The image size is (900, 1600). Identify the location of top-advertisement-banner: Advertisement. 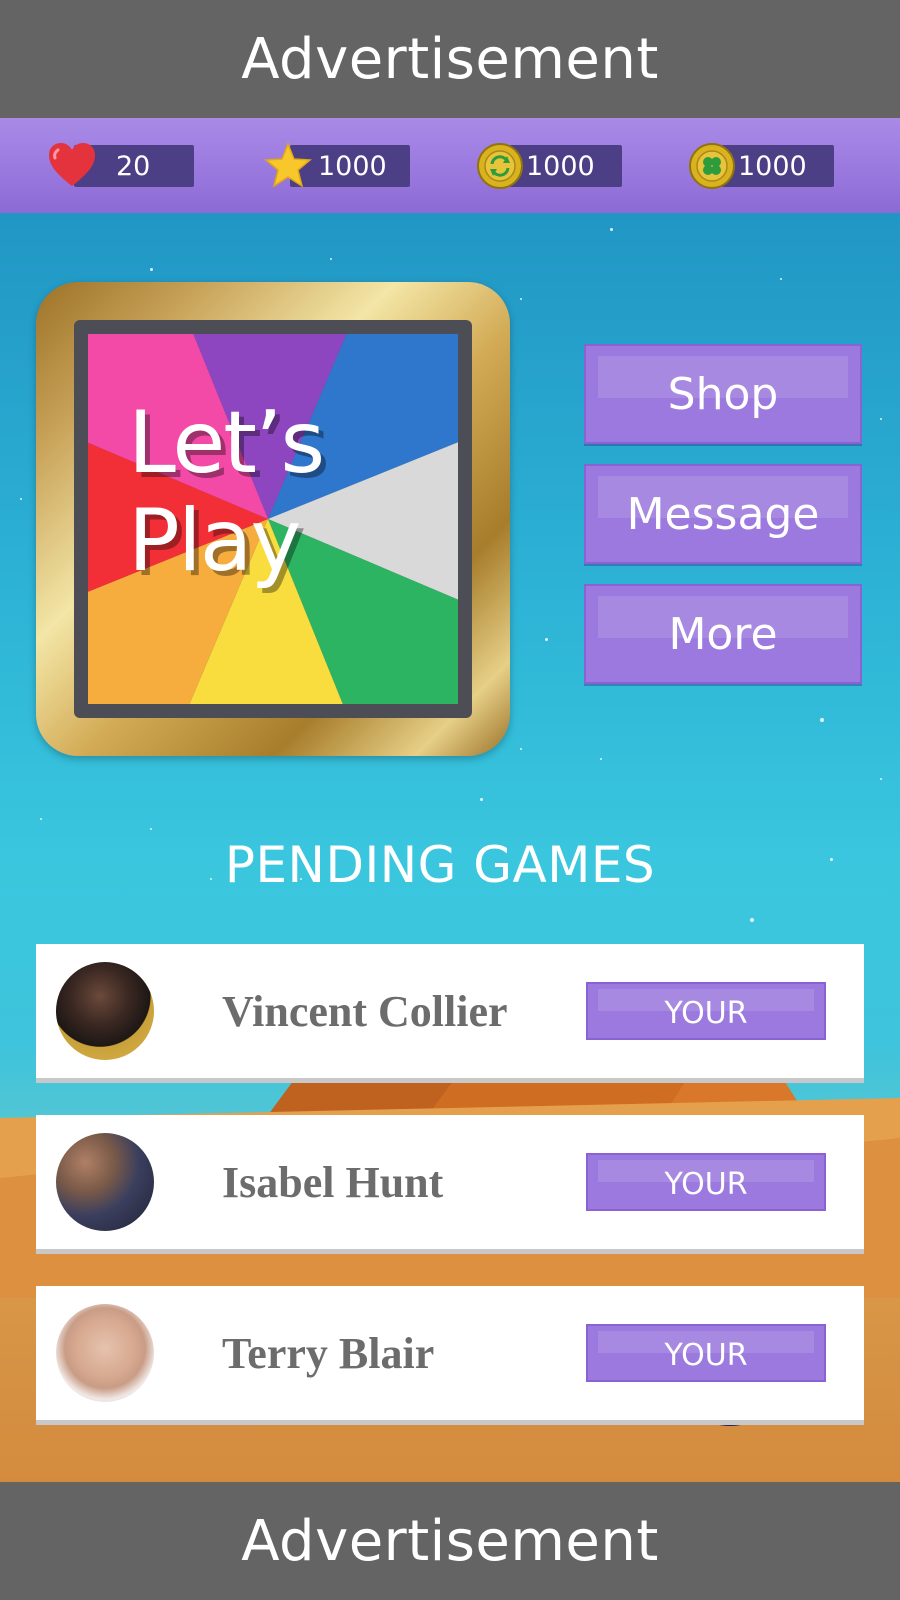
(450, 59).